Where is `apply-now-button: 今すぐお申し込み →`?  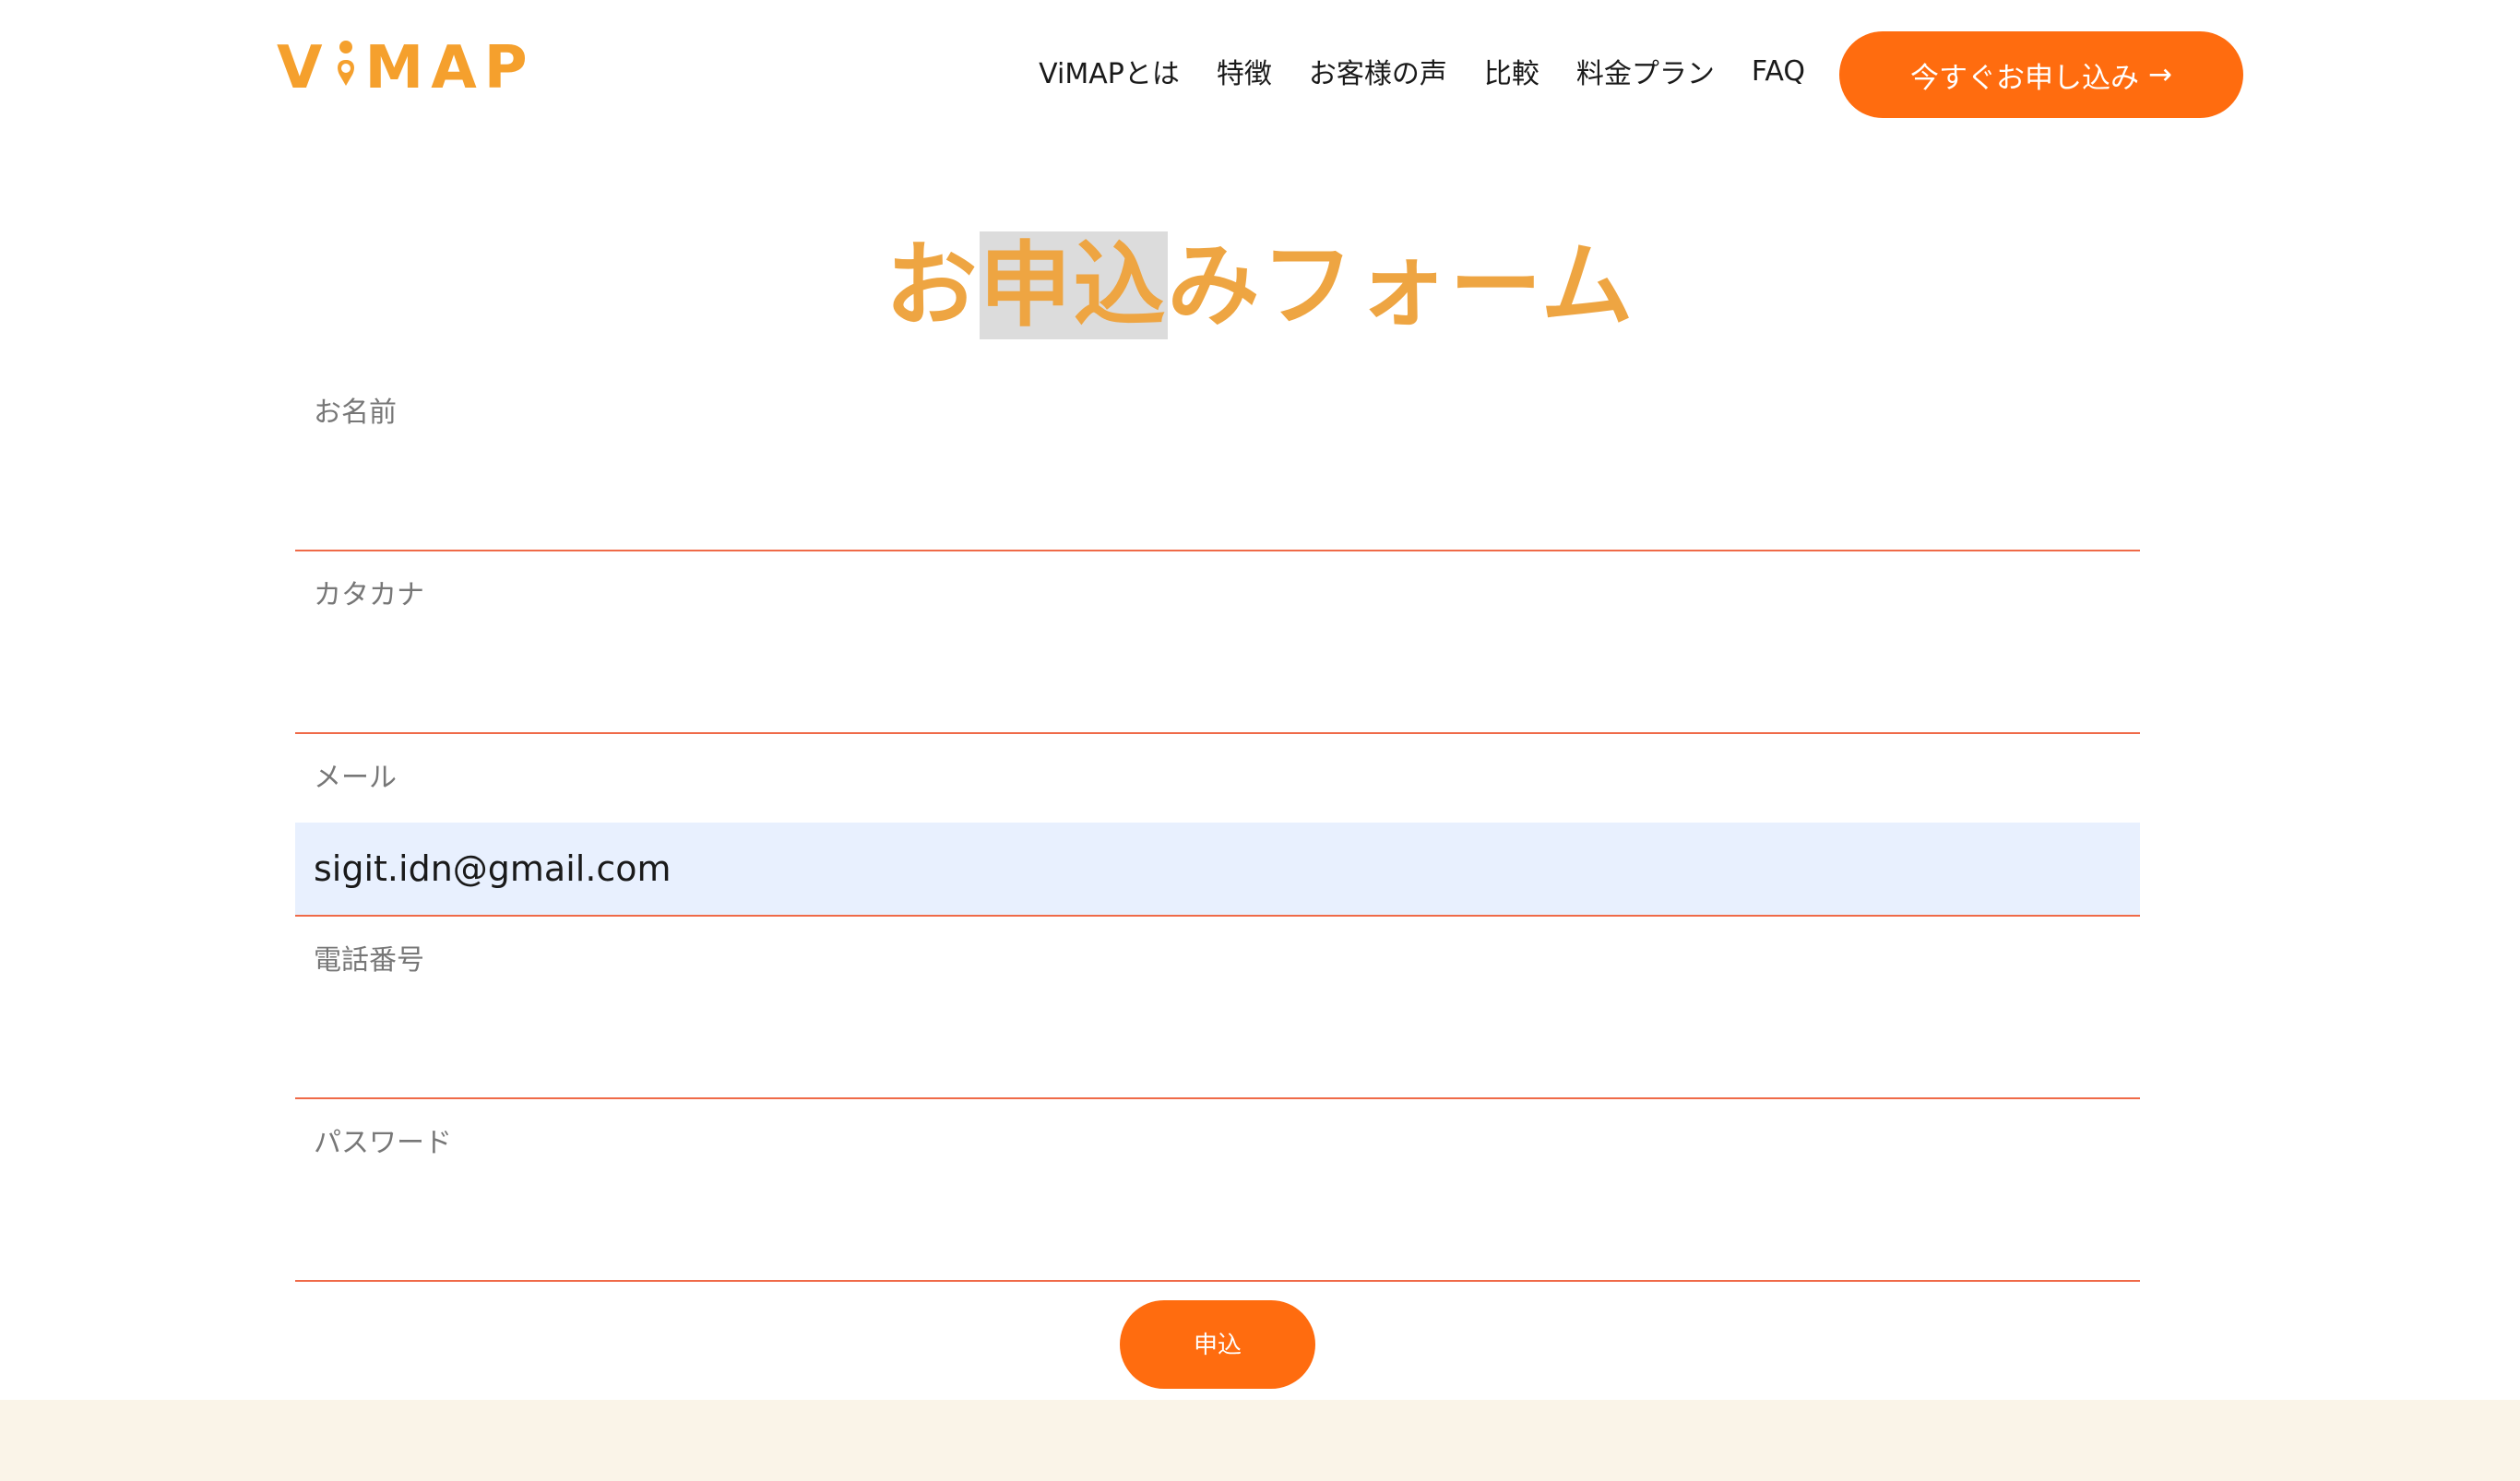
apply-now-button: 今すぐお申し込み → is located at coordinates (2041, 74).